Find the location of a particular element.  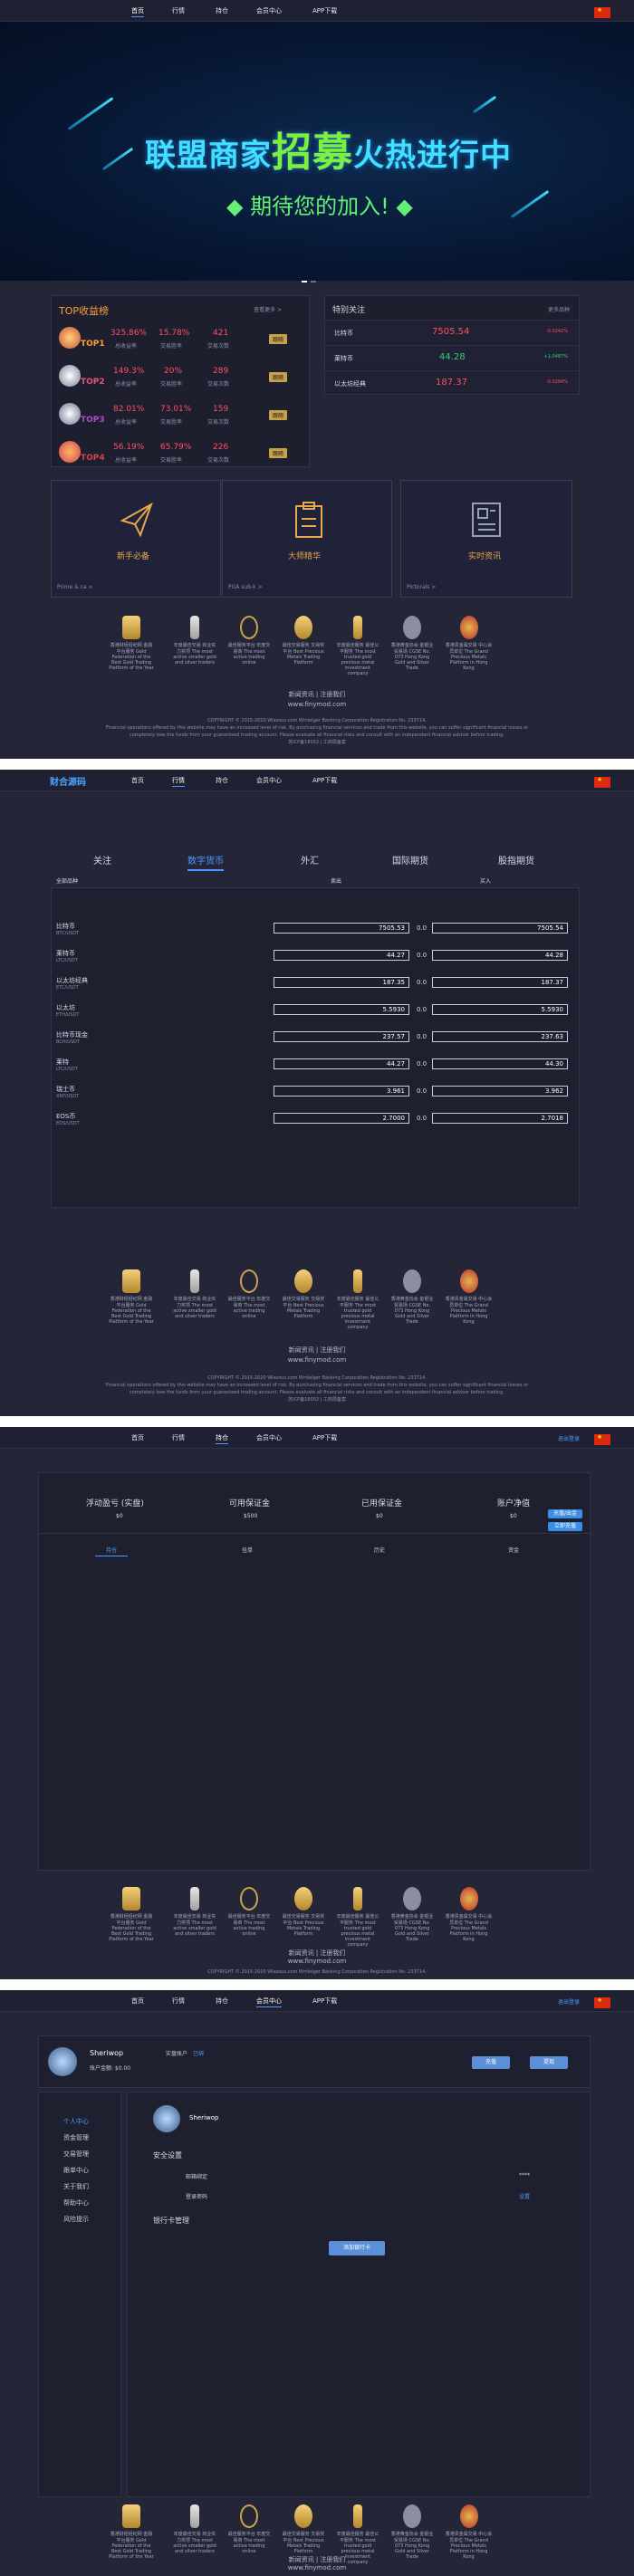

sidebar-item-about: 关于我们 is located at coordinates (76, 2186).